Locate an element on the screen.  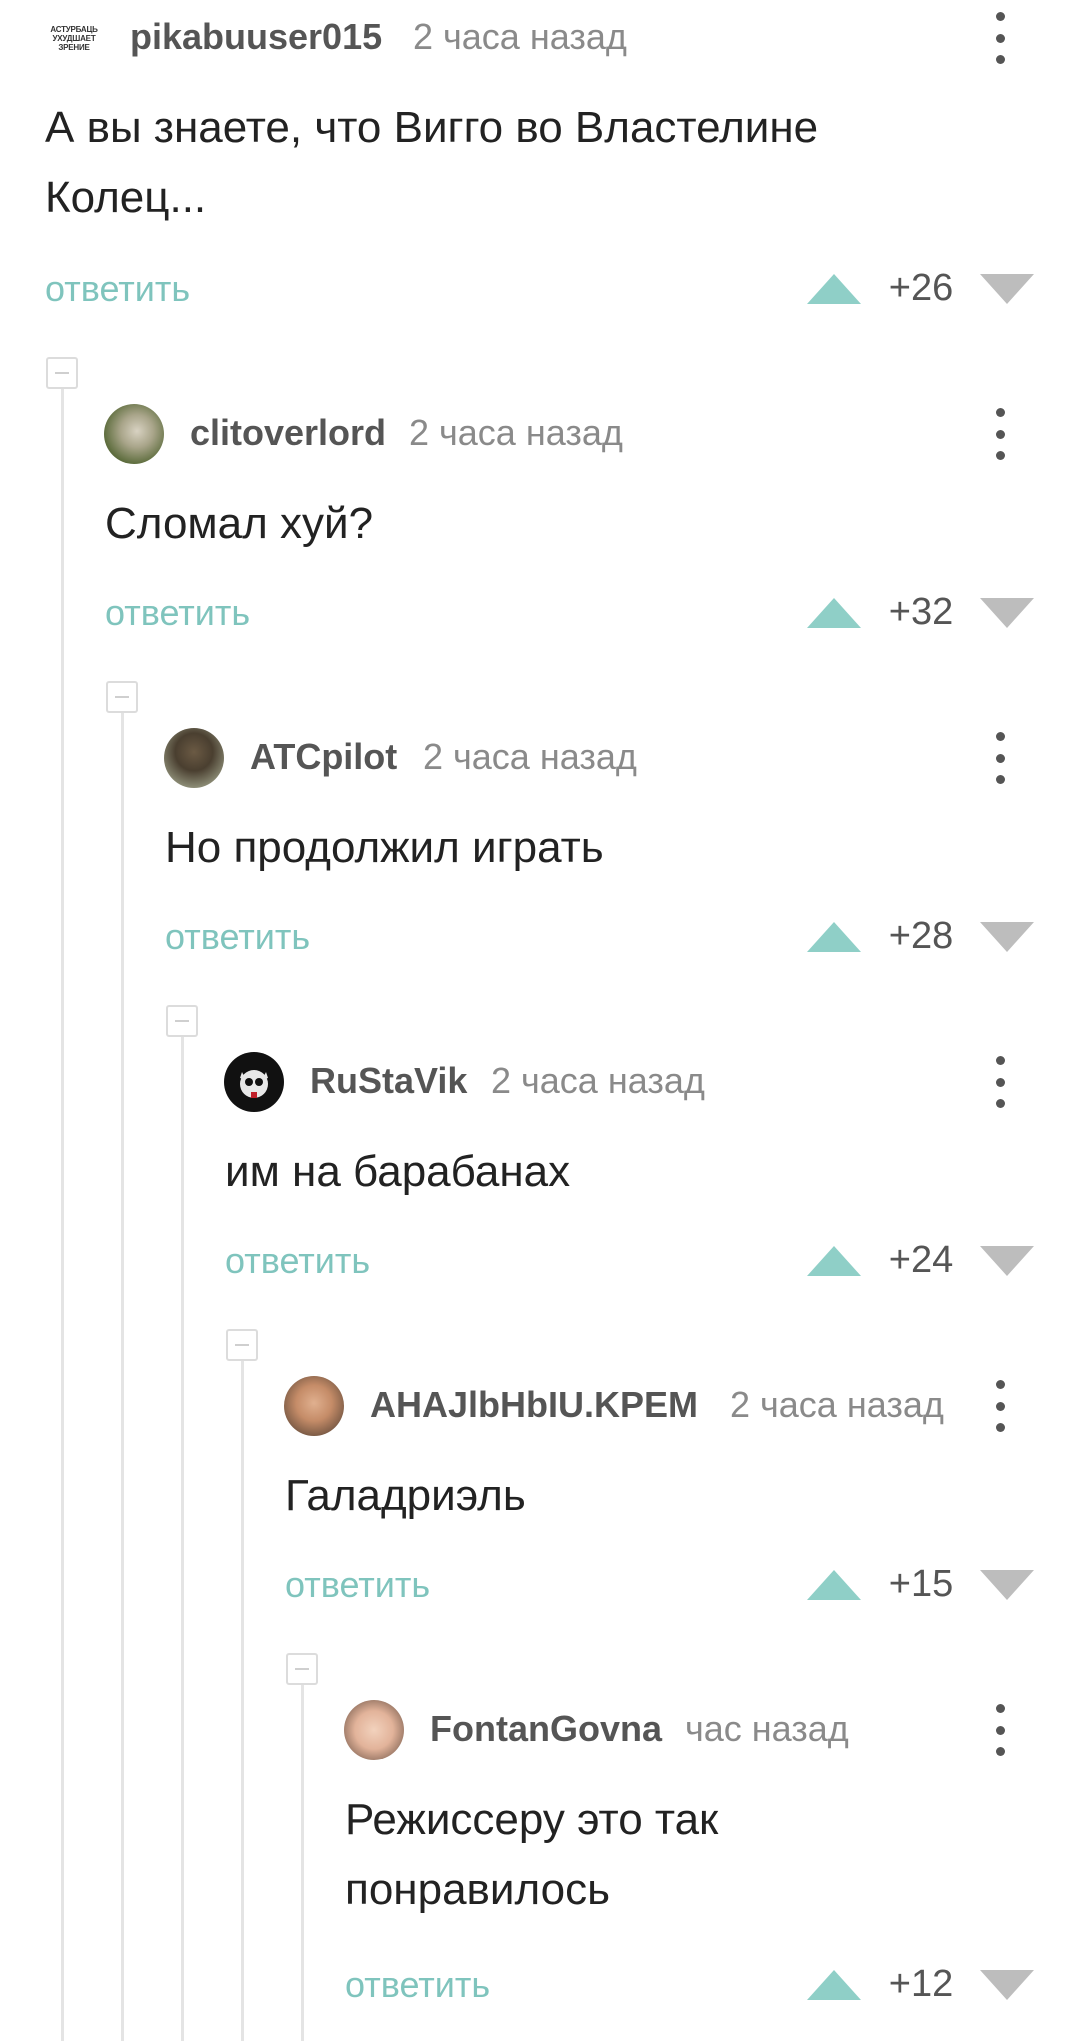
avatar-logo-text: АСТУРБАЦЬ УХУДШАЕТ ЗРЕНИЕ is located at coordinates (74, 38).